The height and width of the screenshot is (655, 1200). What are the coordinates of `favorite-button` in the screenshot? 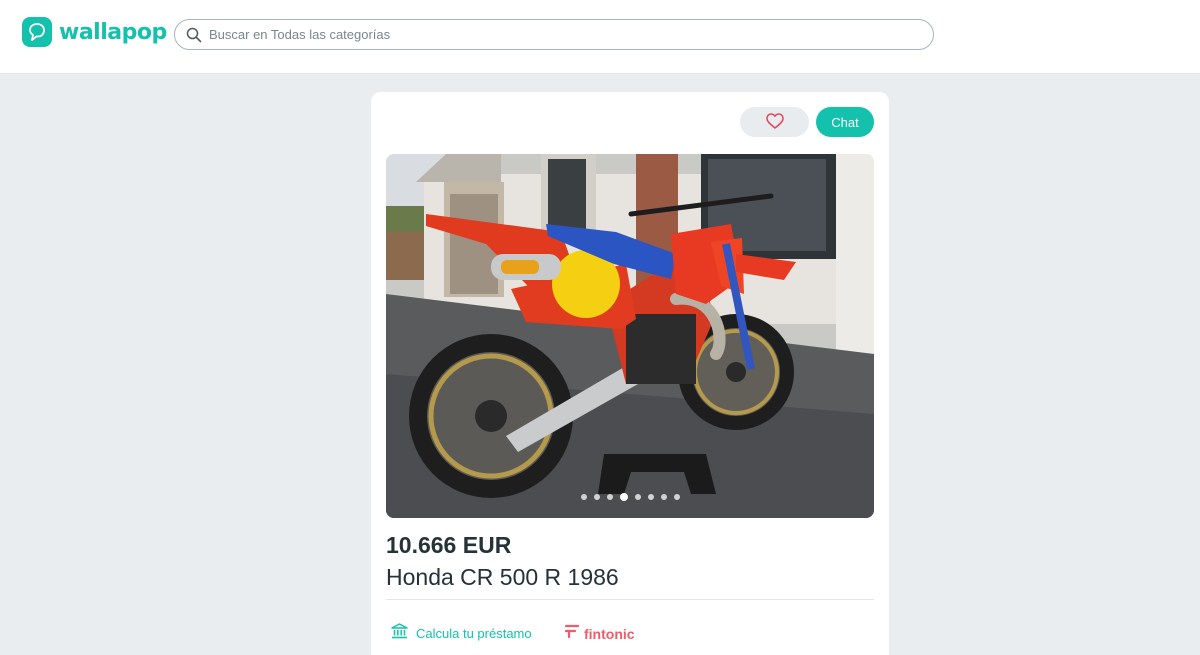 It's located at (774, 122).